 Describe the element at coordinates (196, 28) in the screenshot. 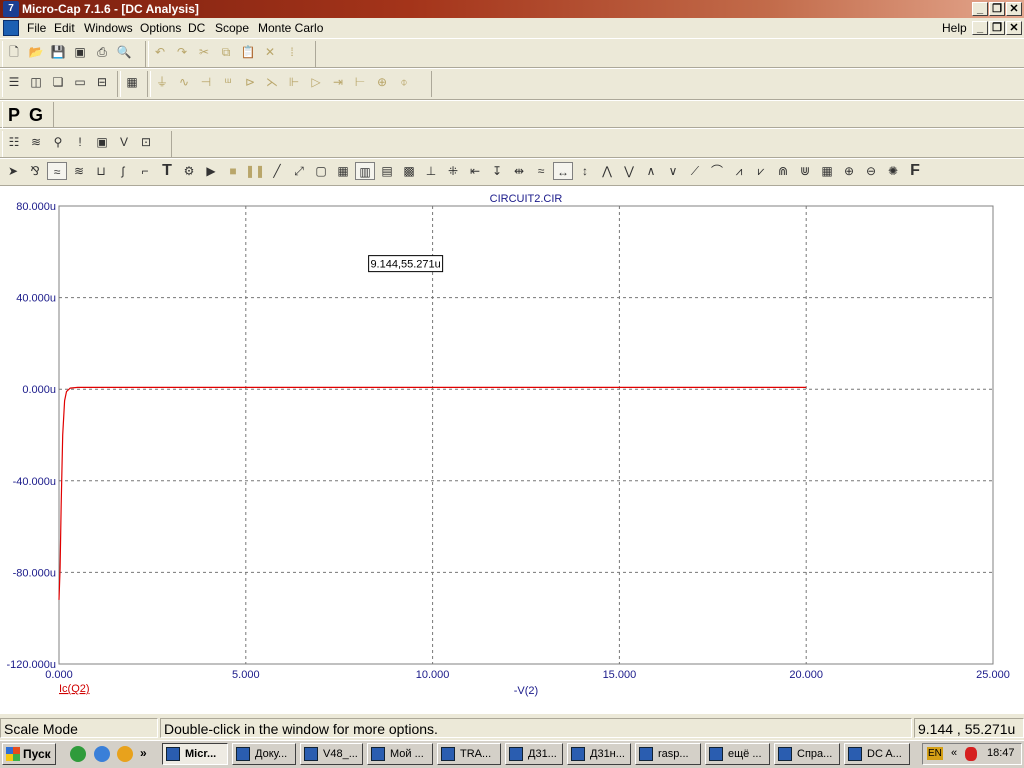

I see `menu-dc: DC` at that location.